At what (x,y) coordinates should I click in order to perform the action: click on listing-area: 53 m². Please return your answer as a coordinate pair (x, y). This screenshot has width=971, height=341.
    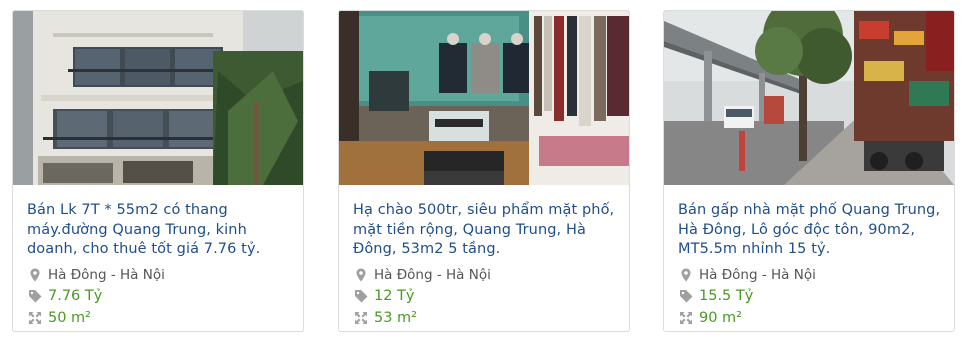
    Looking at the image, I should click on (385, 318).